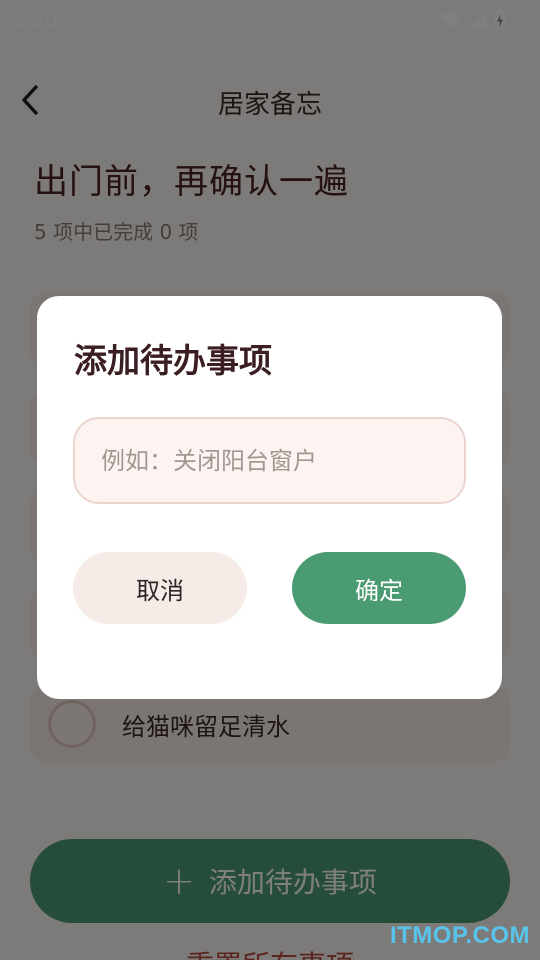 The width and height of the screenshot is (540, 960). What do you see at coordinates (173, 360) in the screenshot?
I see `dialog-title: 添加待办事项` at bounding box center [173, 360].